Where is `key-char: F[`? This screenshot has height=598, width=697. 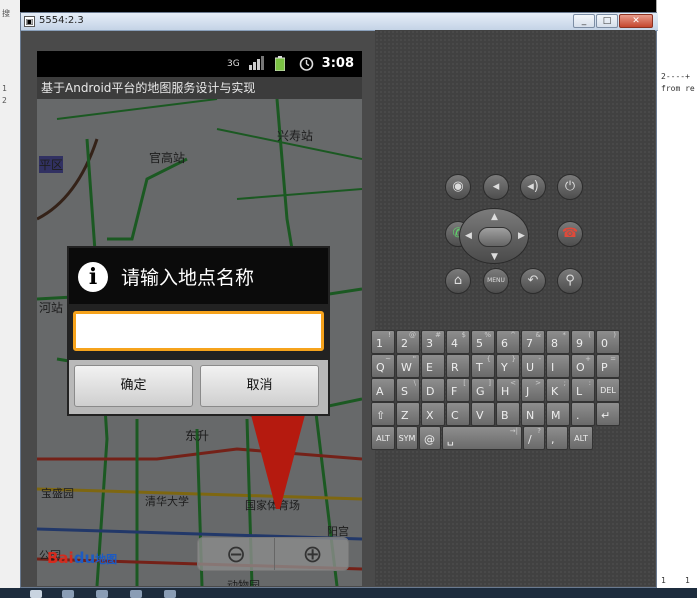 key-char: F[ is located at coordinates (458, 390).